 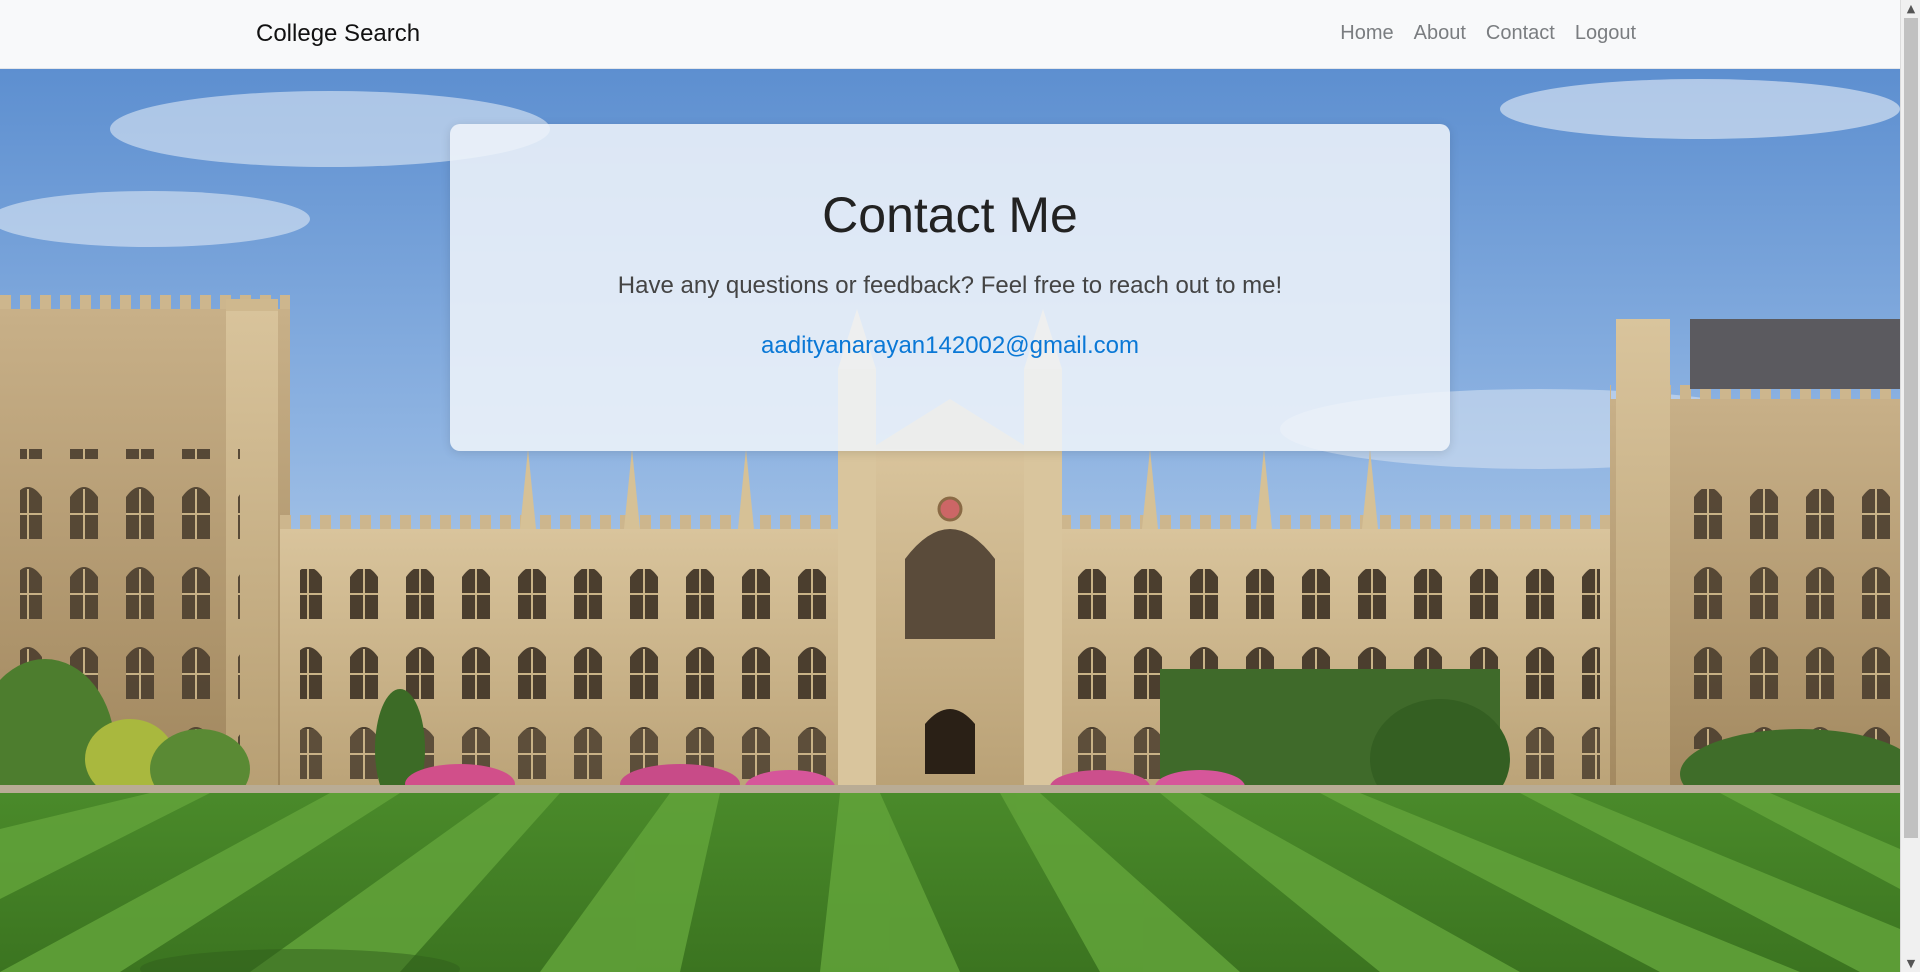 What do you see at coordinates (950, 346) in the screenshot?
I see `contact-email-link: aadityanarayan142002@gmail.com` at bounding box center [950, 346].